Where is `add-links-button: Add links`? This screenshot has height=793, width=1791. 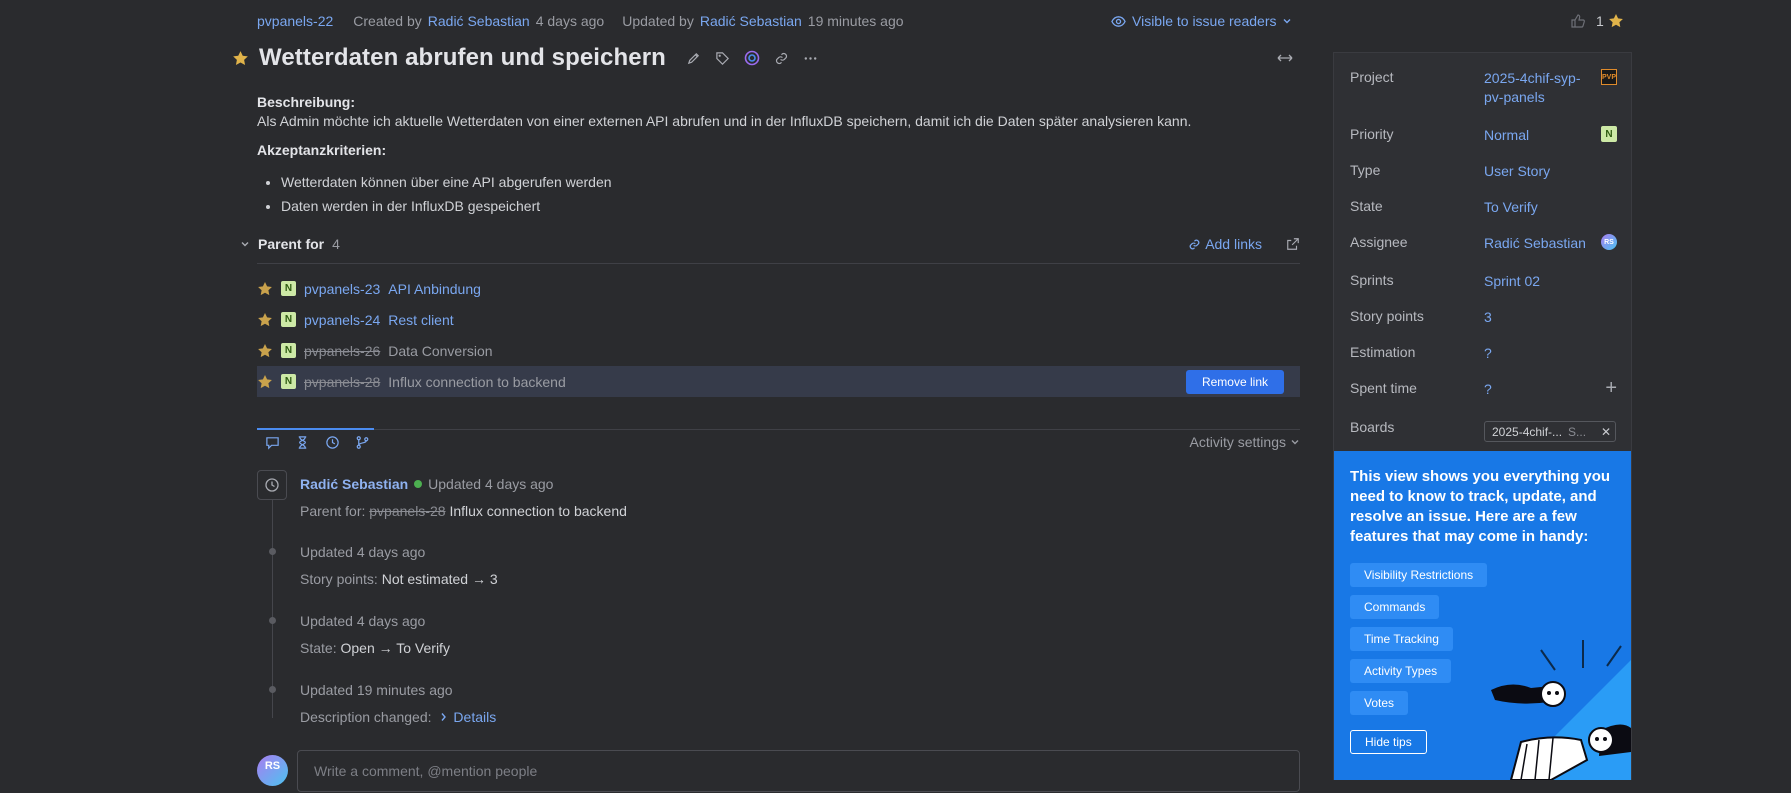 add-links-button: Add links is located at coordinates (1225, 244).